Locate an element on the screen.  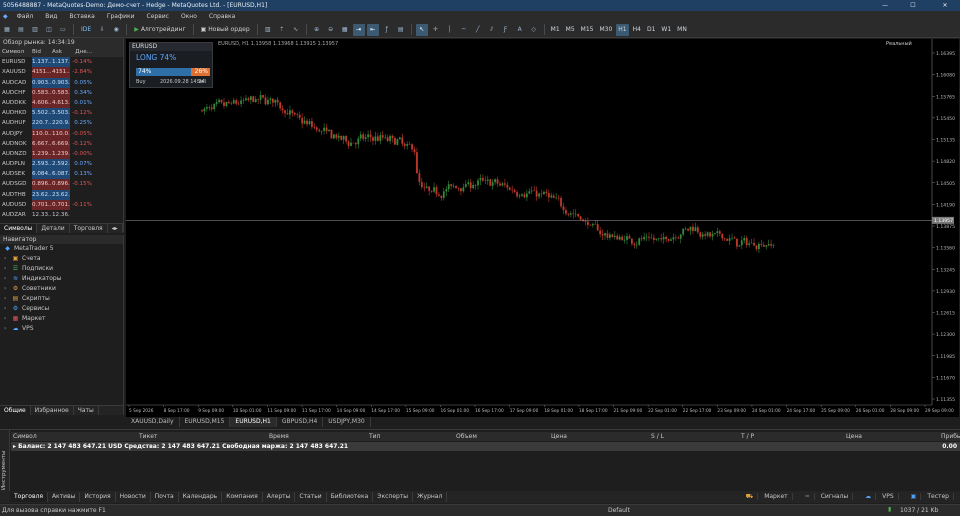
fibo-icon: Ƒ is located at coordinates (506, 30).